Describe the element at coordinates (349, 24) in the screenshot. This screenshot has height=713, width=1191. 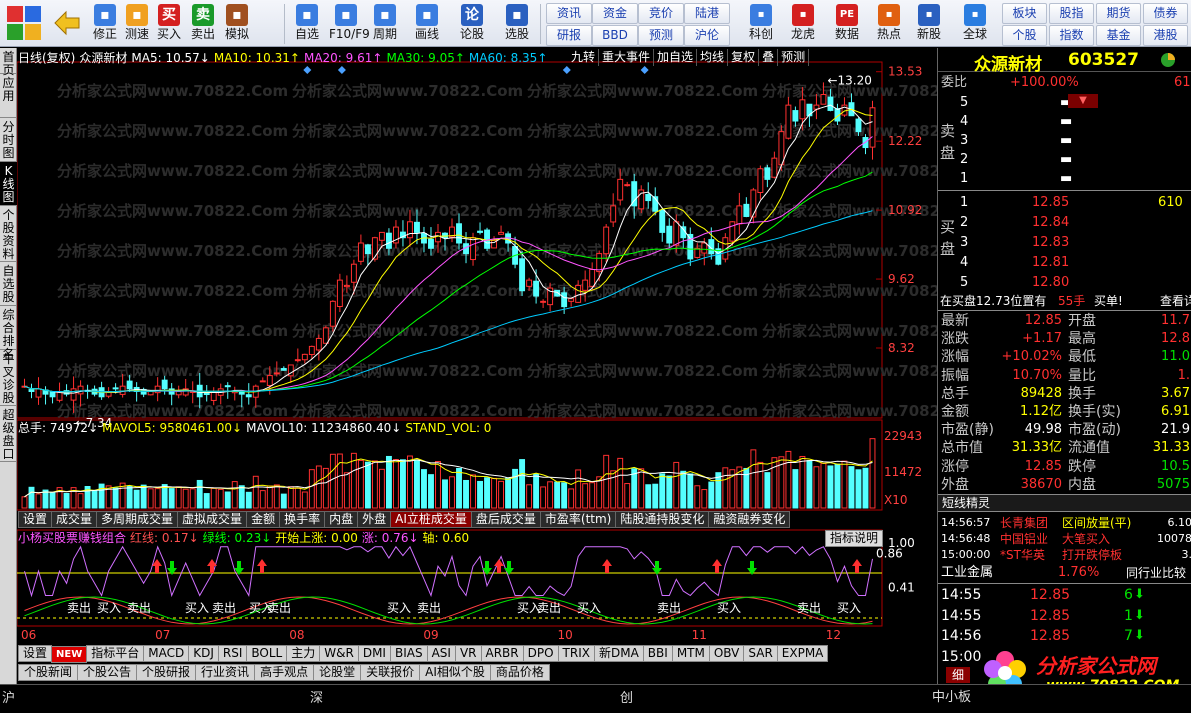
I see `toolbar-f10-button: ▪ F10/F9` at that location.